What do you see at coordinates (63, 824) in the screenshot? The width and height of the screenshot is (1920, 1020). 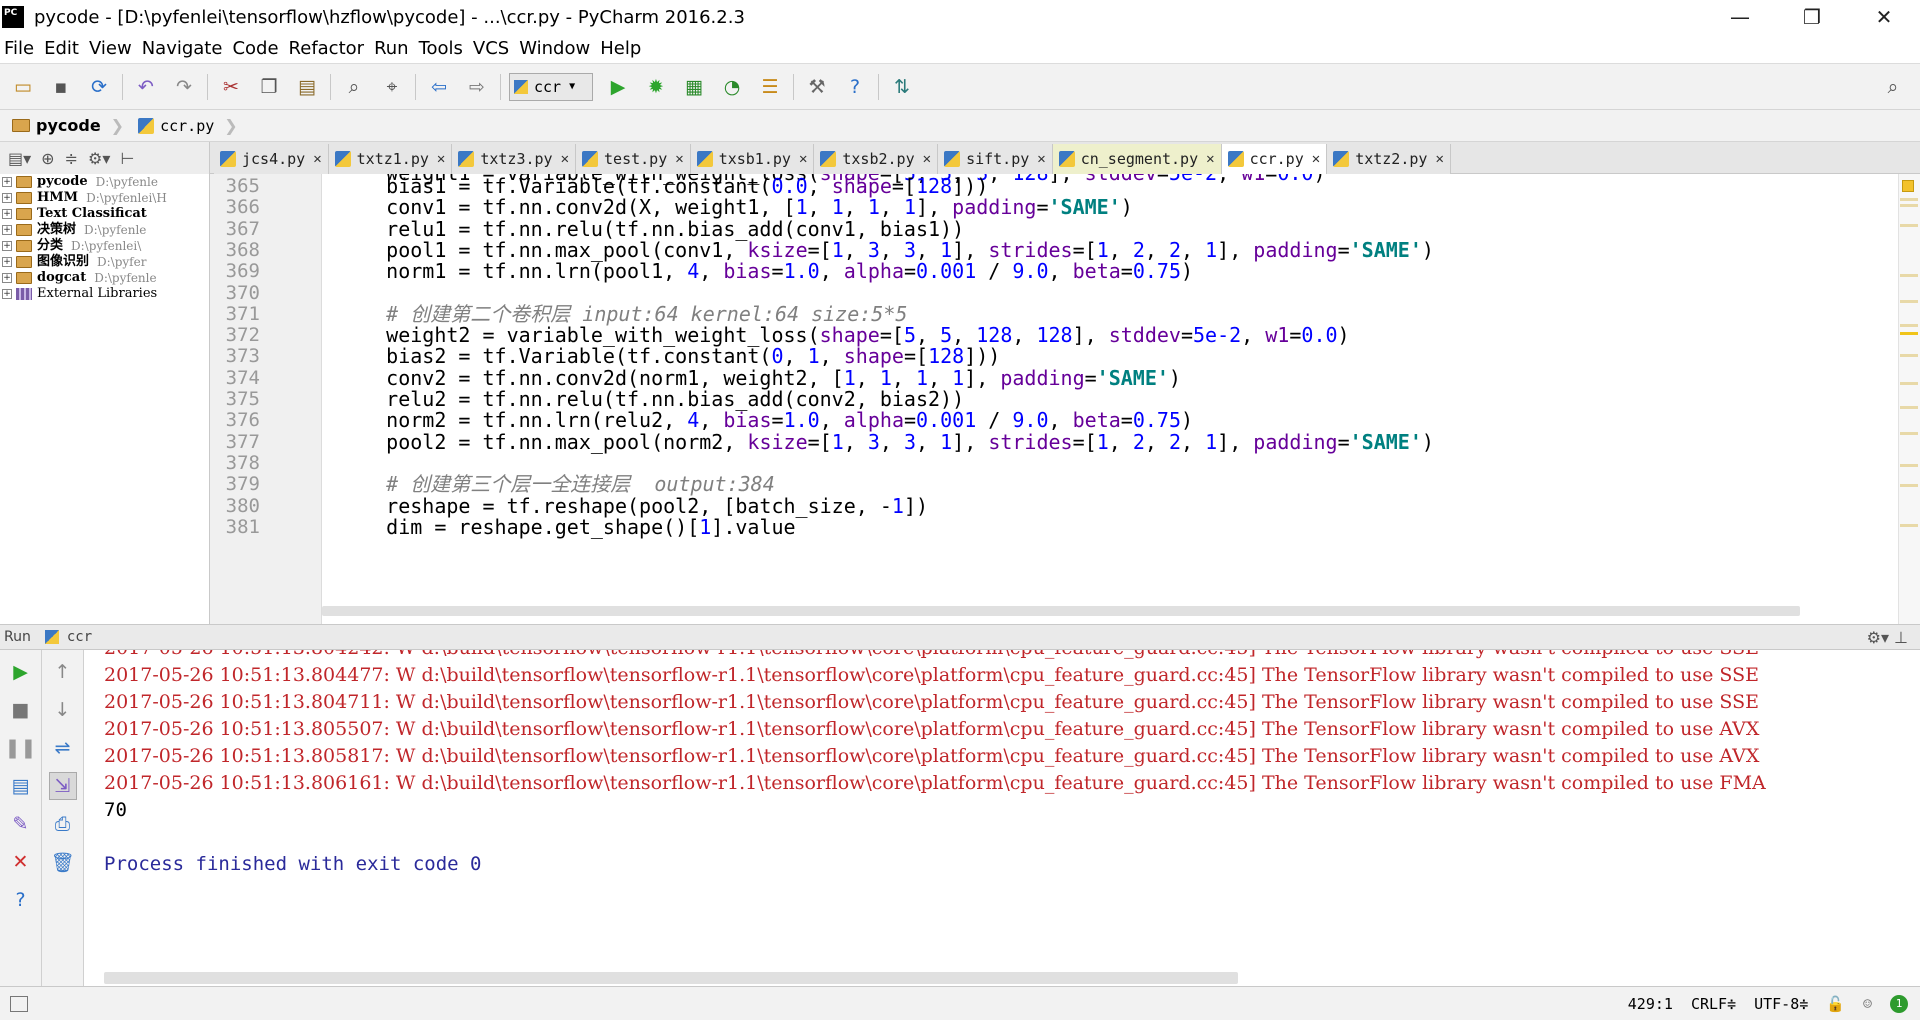 I see `print-icon: ⎙` at bounding box center [63, 824].